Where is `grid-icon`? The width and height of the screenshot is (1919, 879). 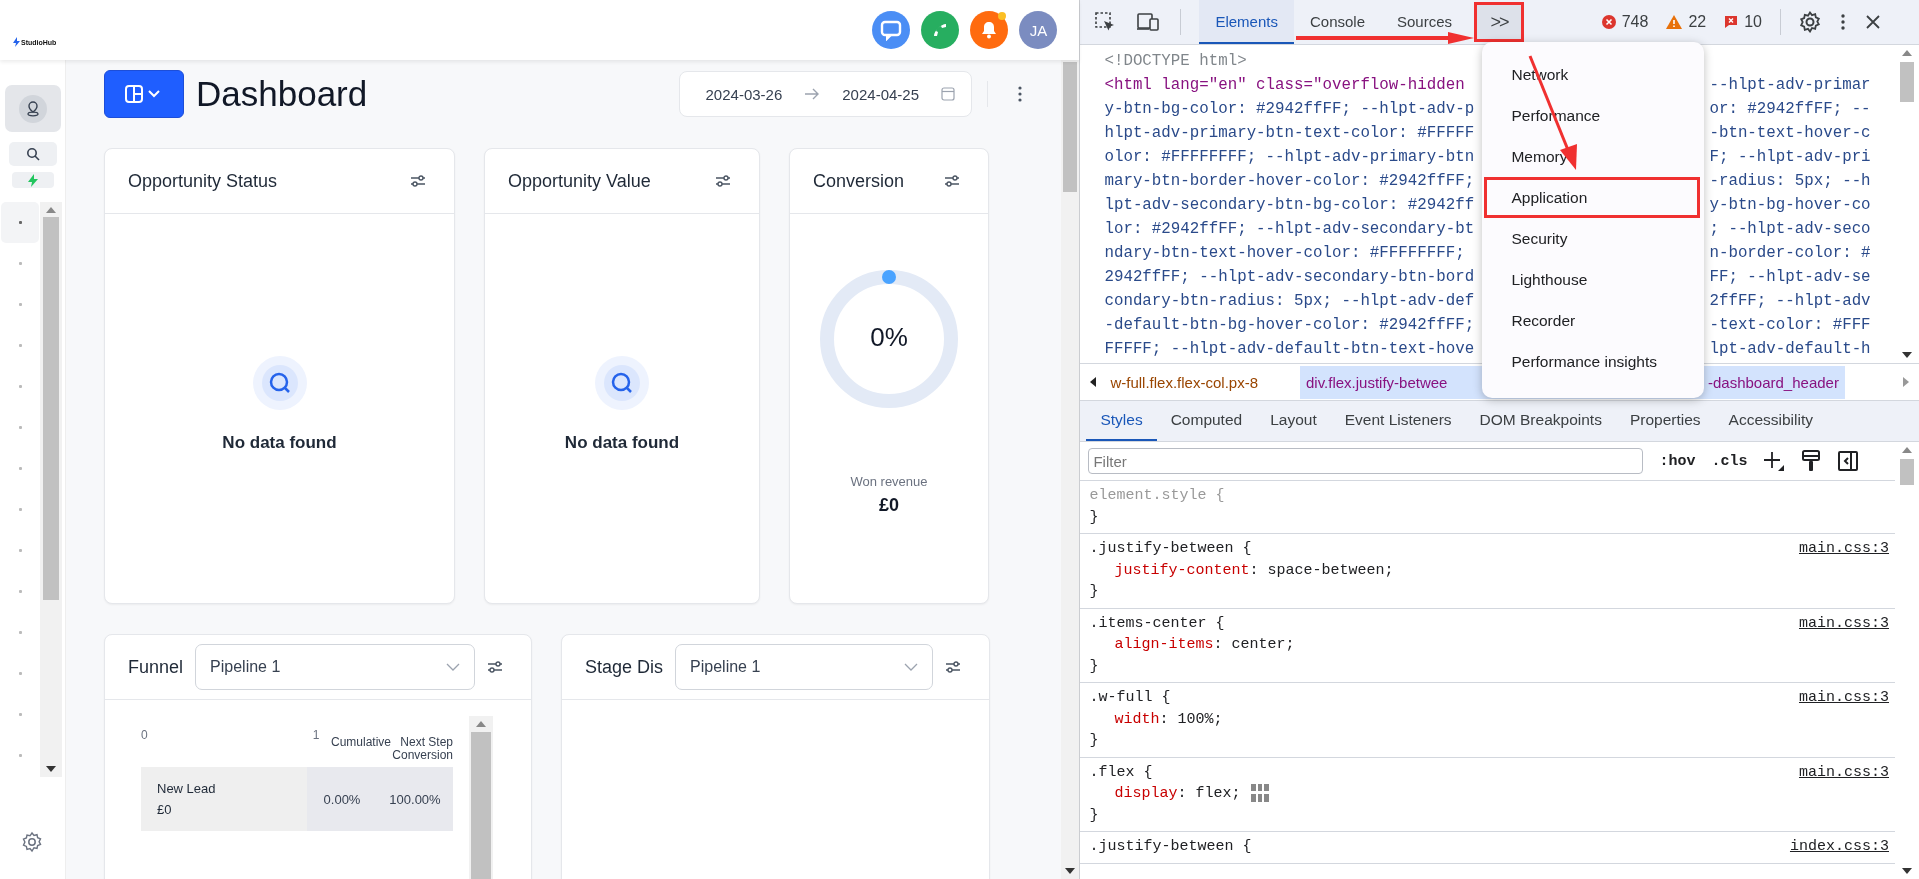 grid-icon is located at coordinates (1260, 793).